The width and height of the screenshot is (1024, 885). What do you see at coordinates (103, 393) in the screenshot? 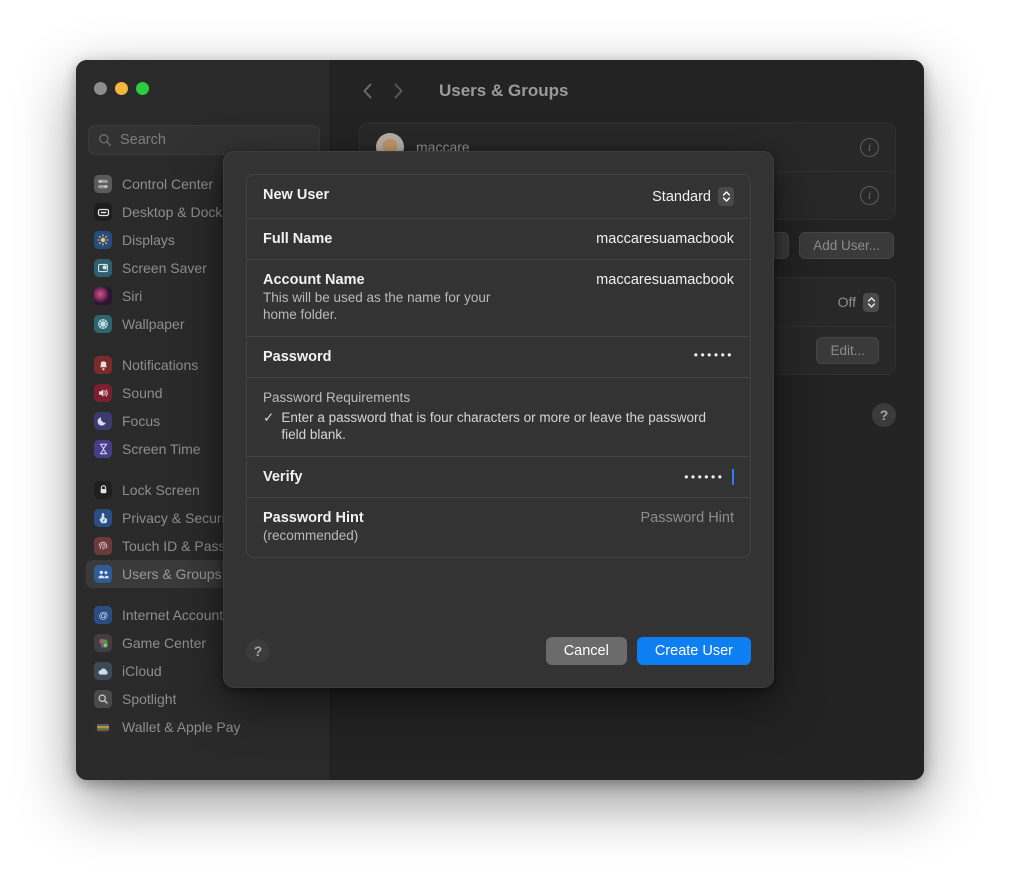
I see `sound-icon` at bounding box center [103, 393].